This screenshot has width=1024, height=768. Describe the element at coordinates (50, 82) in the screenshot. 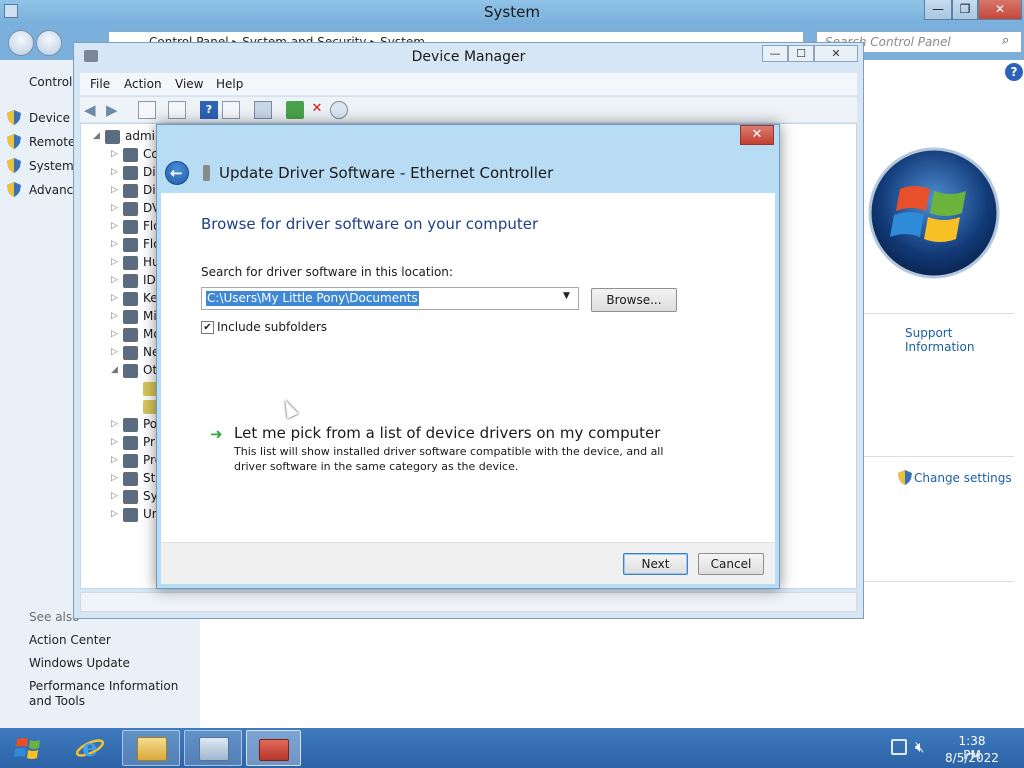

I see `control-panel-home-link: Control` at that location.